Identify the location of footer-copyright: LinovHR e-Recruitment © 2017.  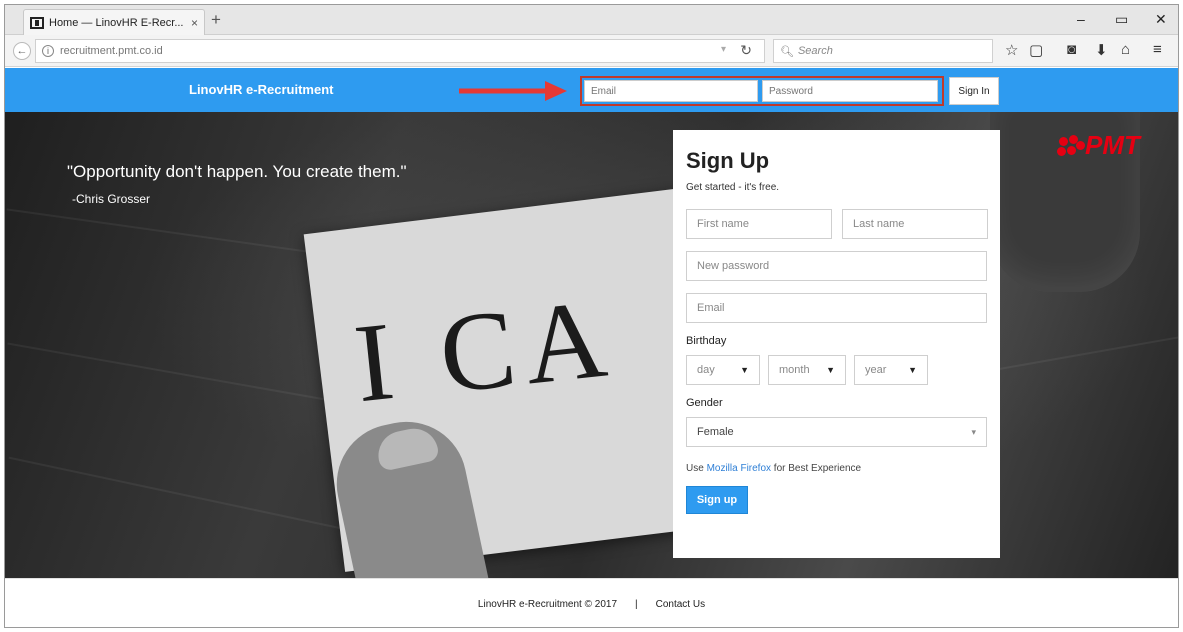
(547, 604).